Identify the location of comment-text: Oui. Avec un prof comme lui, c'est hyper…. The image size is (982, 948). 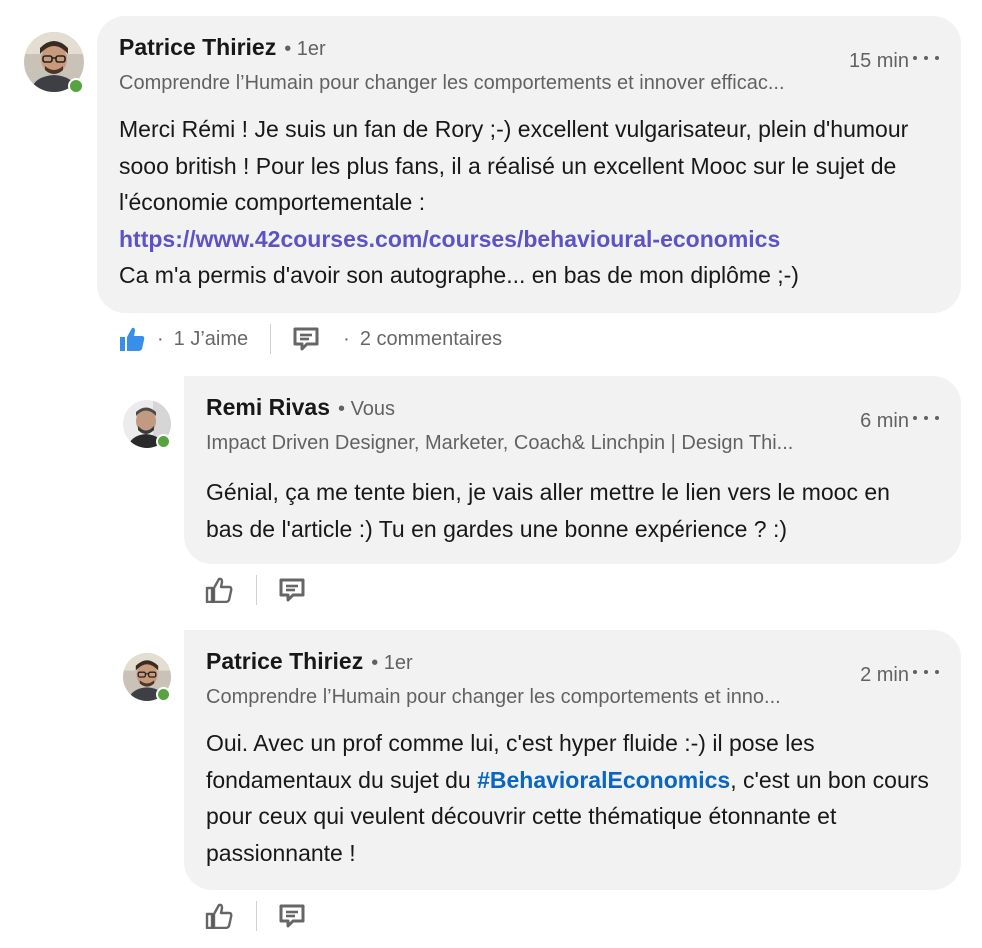
(568, 798).